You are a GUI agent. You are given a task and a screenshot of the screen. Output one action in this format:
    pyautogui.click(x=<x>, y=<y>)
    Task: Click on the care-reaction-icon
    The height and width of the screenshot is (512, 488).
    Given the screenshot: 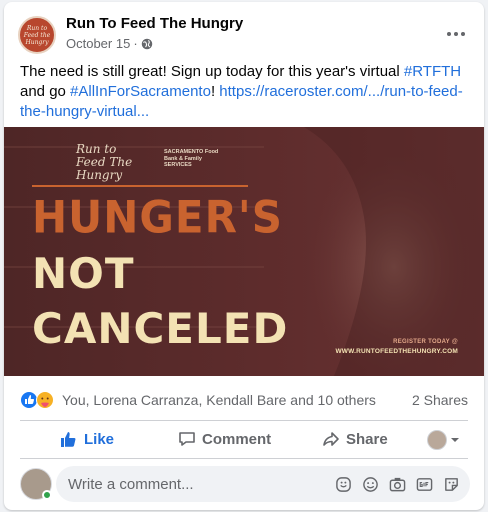 What is the action you would take?
    pyautogui.click(x=45, y=400)
    